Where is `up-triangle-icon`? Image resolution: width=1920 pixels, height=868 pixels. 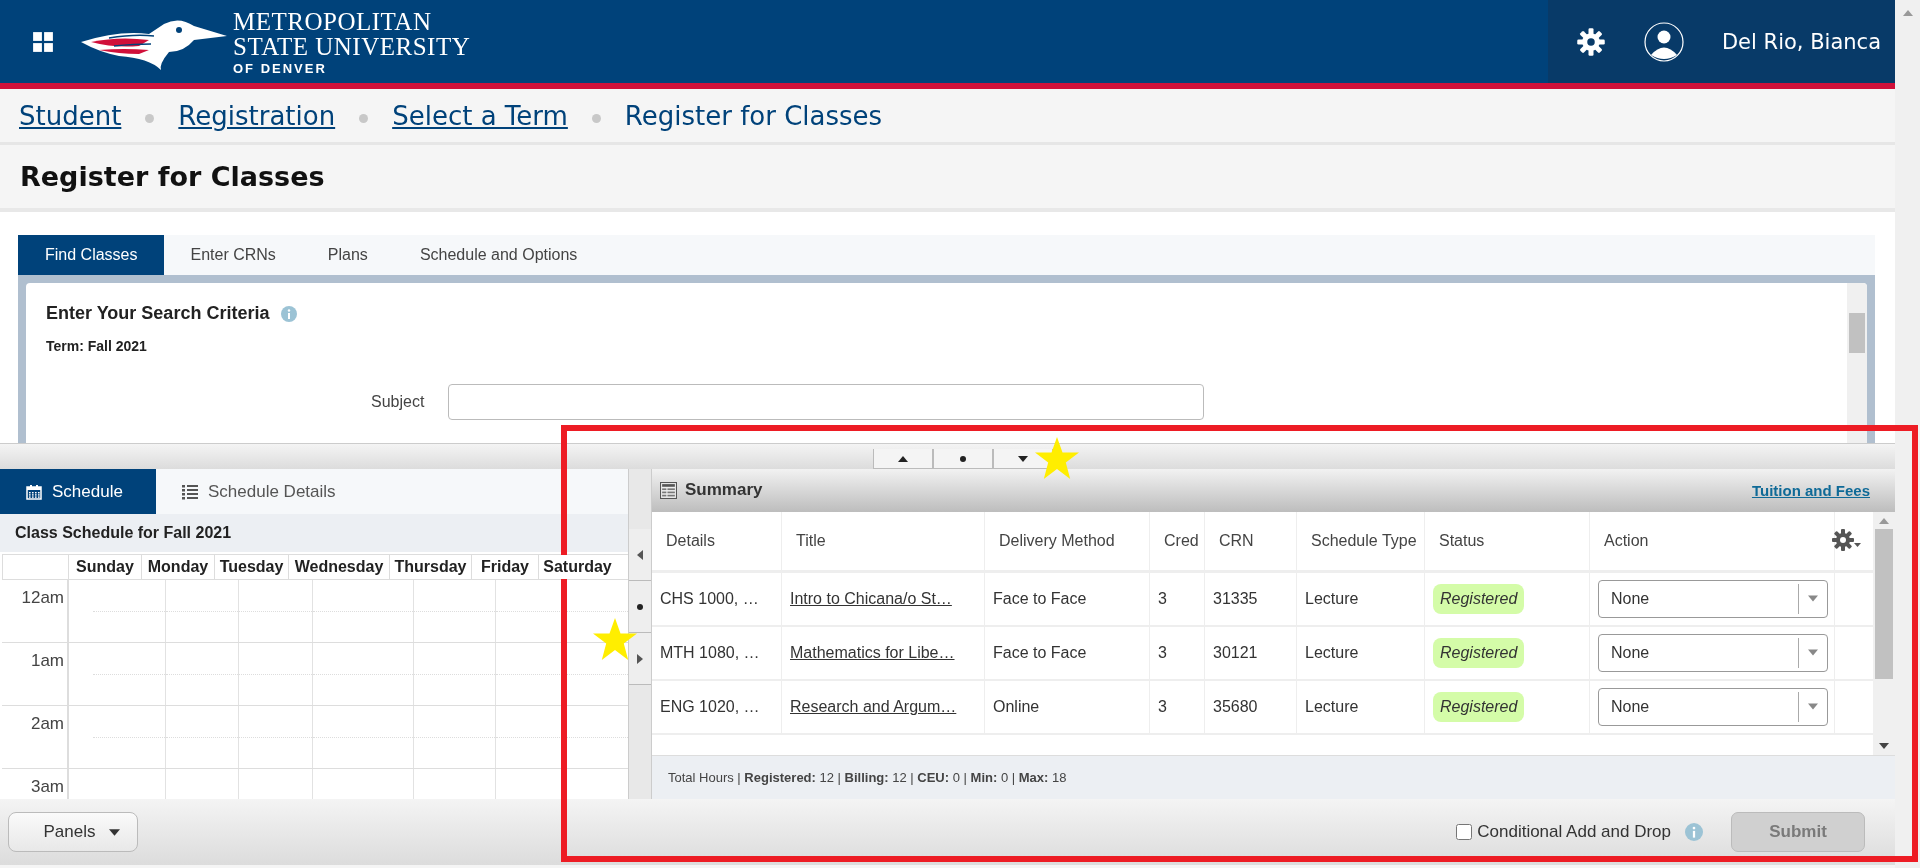
up-triangle-icon is located at coordinates (902, 458).